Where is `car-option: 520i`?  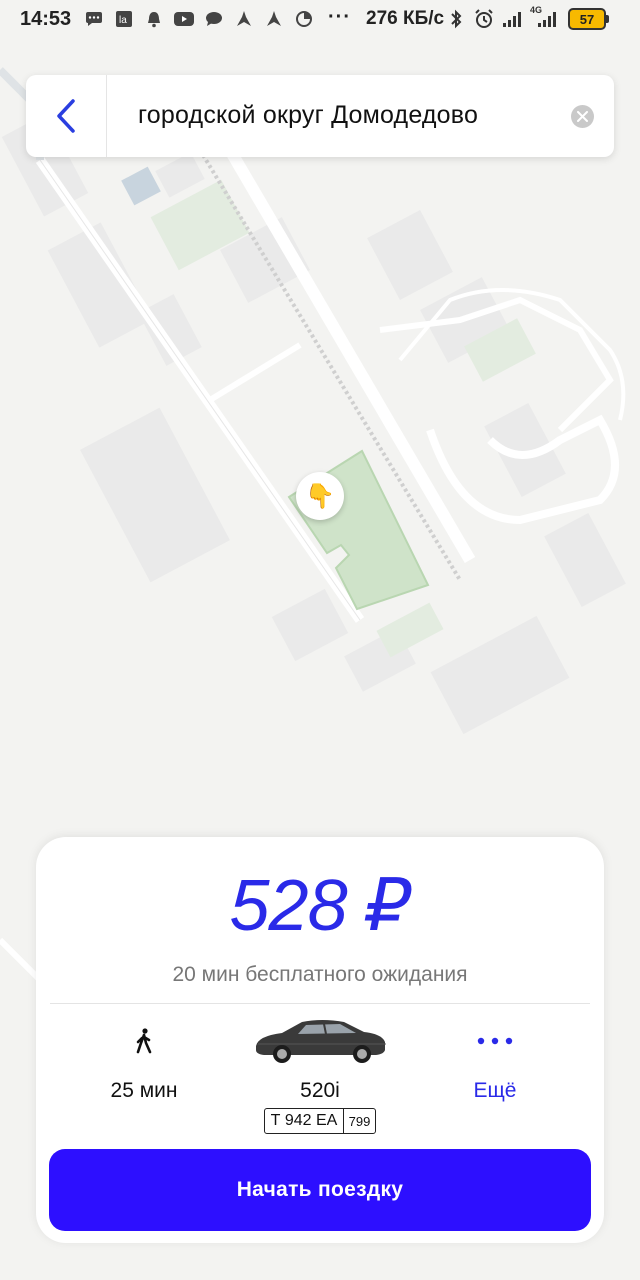
car-option: 520i is located at coordinates (320, 1060).